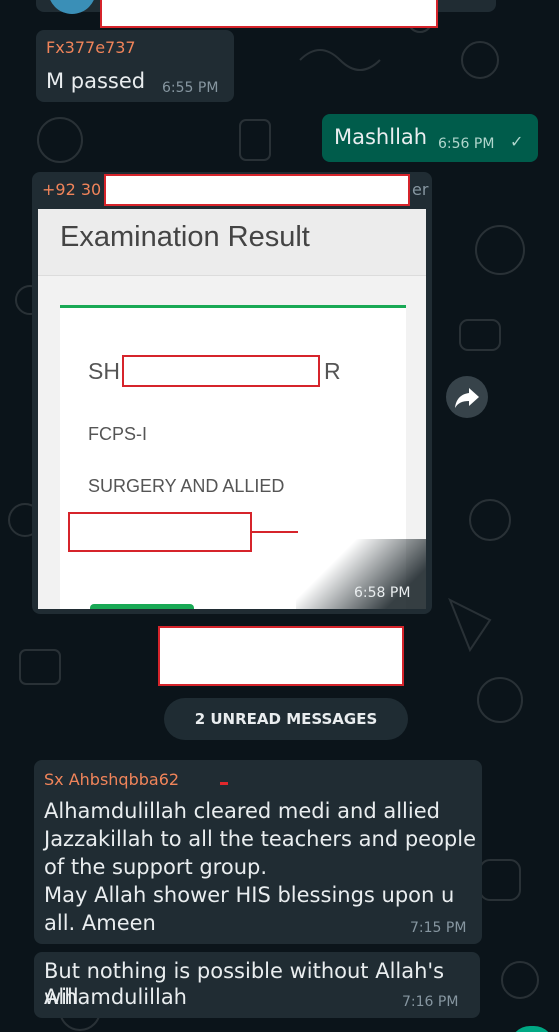 The height and width of the screenshot is (1032, 559). What do you see at coordinates (96, 81) in the screenshot?
I see `message-text: M passed` at bounding box center [96, 81].